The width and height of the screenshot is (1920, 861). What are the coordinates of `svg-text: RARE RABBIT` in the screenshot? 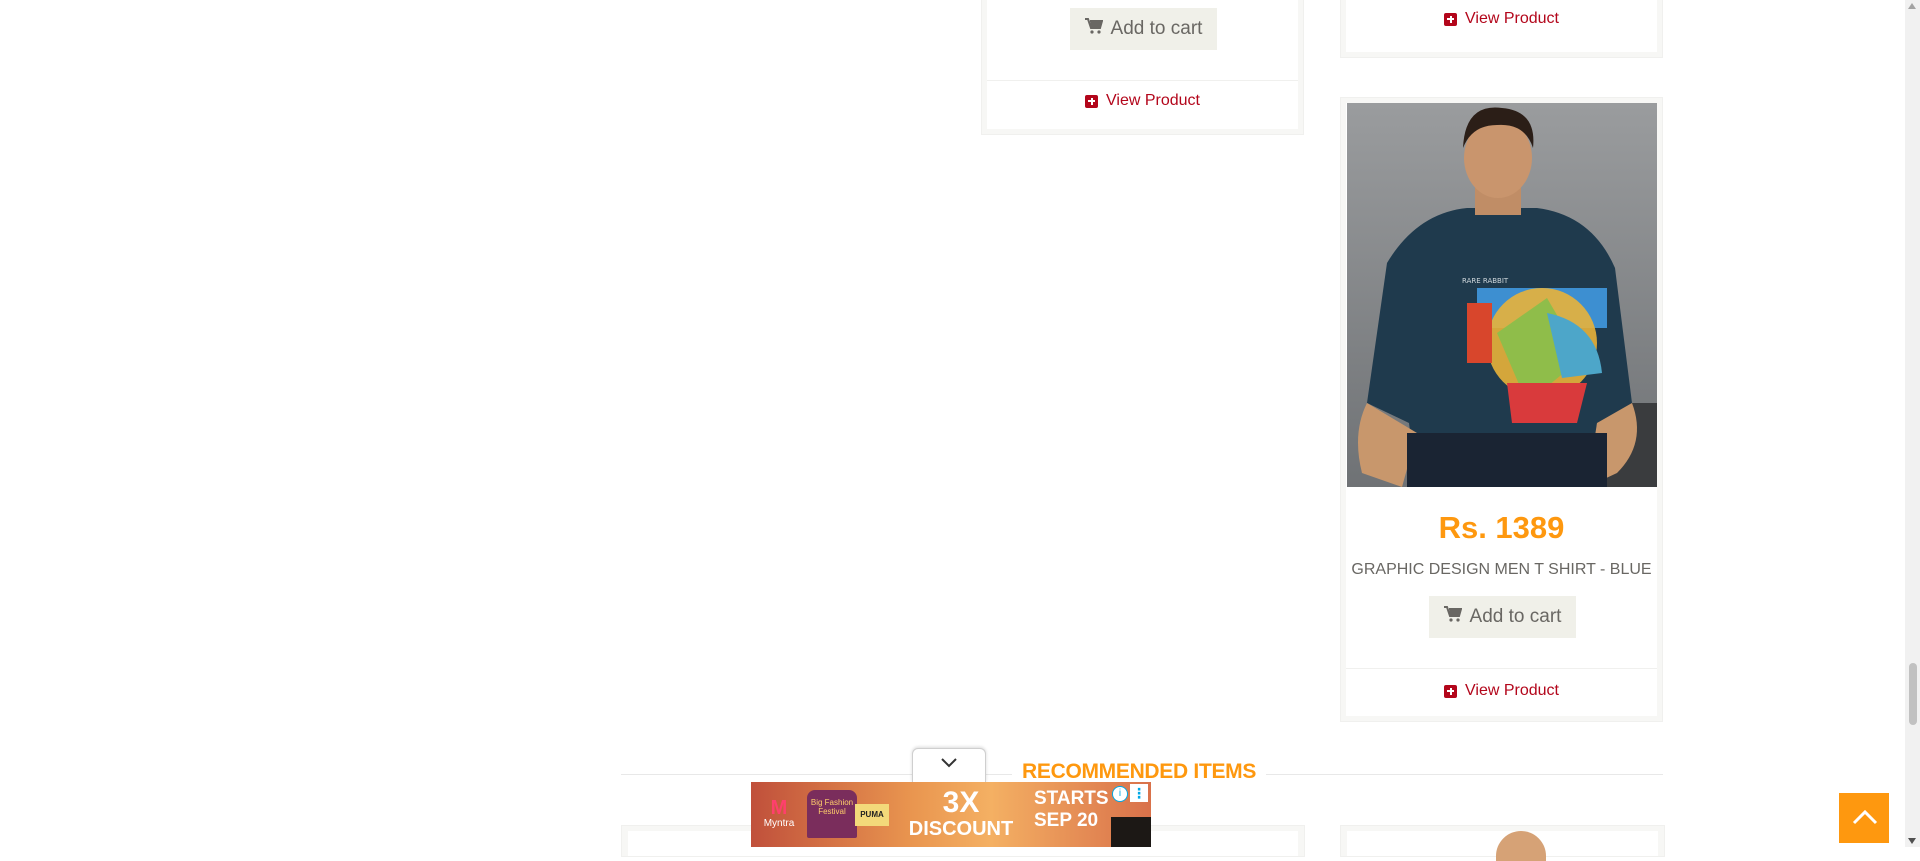 It's located at (1485, 281).